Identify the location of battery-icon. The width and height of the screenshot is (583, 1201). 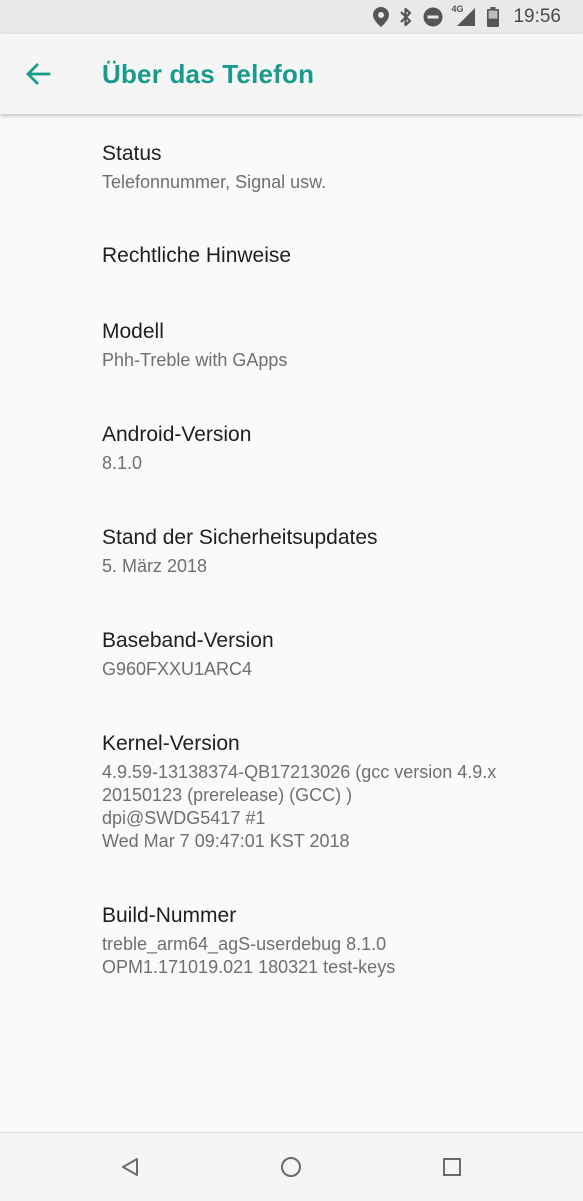
(493, 17).